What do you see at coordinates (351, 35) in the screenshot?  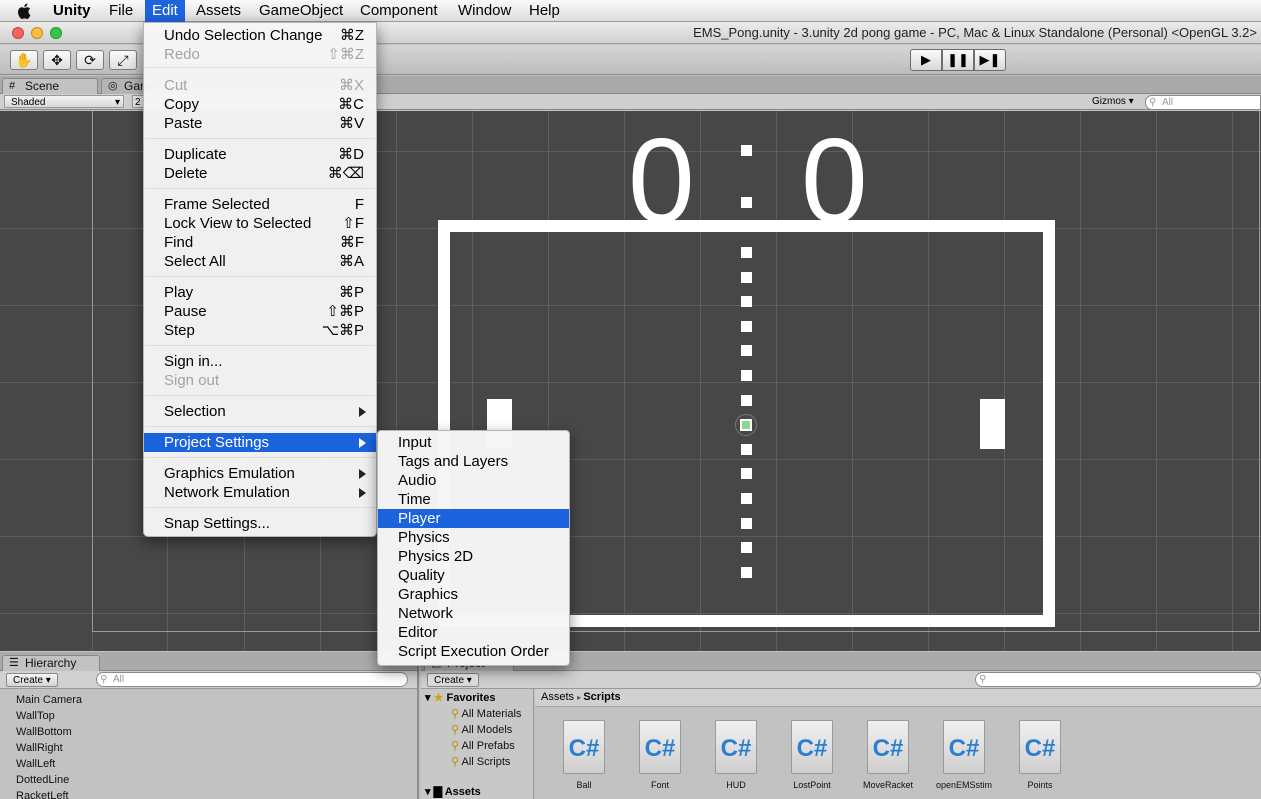 I see `menu-item-shortcut: ⌘Z` at bounding box center [351, 35].